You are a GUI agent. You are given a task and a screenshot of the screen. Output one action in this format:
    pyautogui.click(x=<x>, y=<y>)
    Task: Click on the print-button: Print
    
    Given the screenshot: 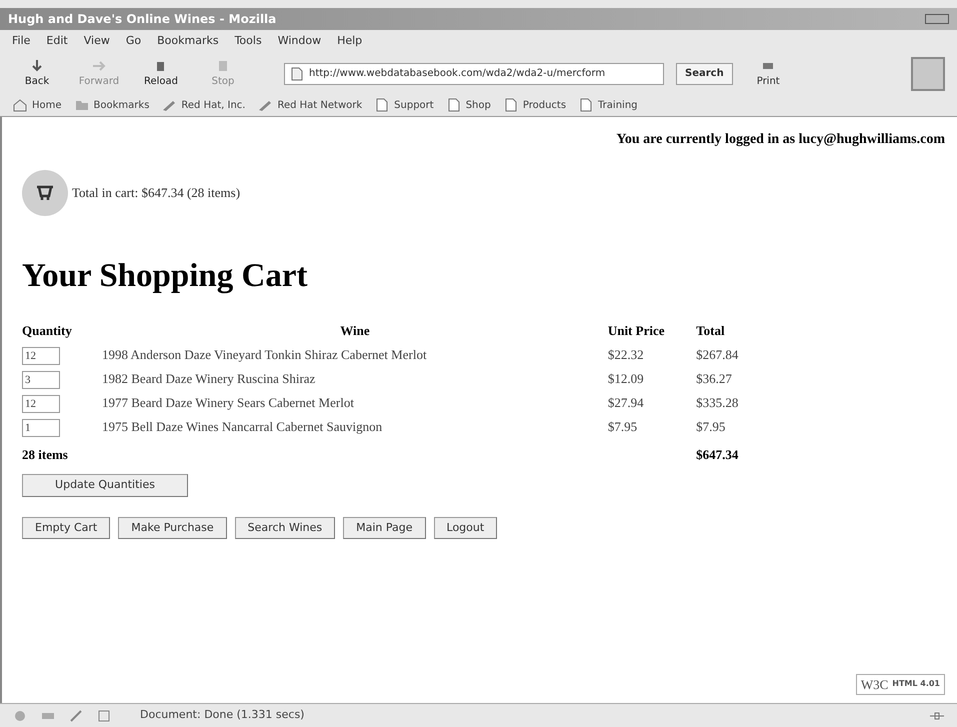 What is the action you would take?
    pyautogui.click(x=768, y=73)
    